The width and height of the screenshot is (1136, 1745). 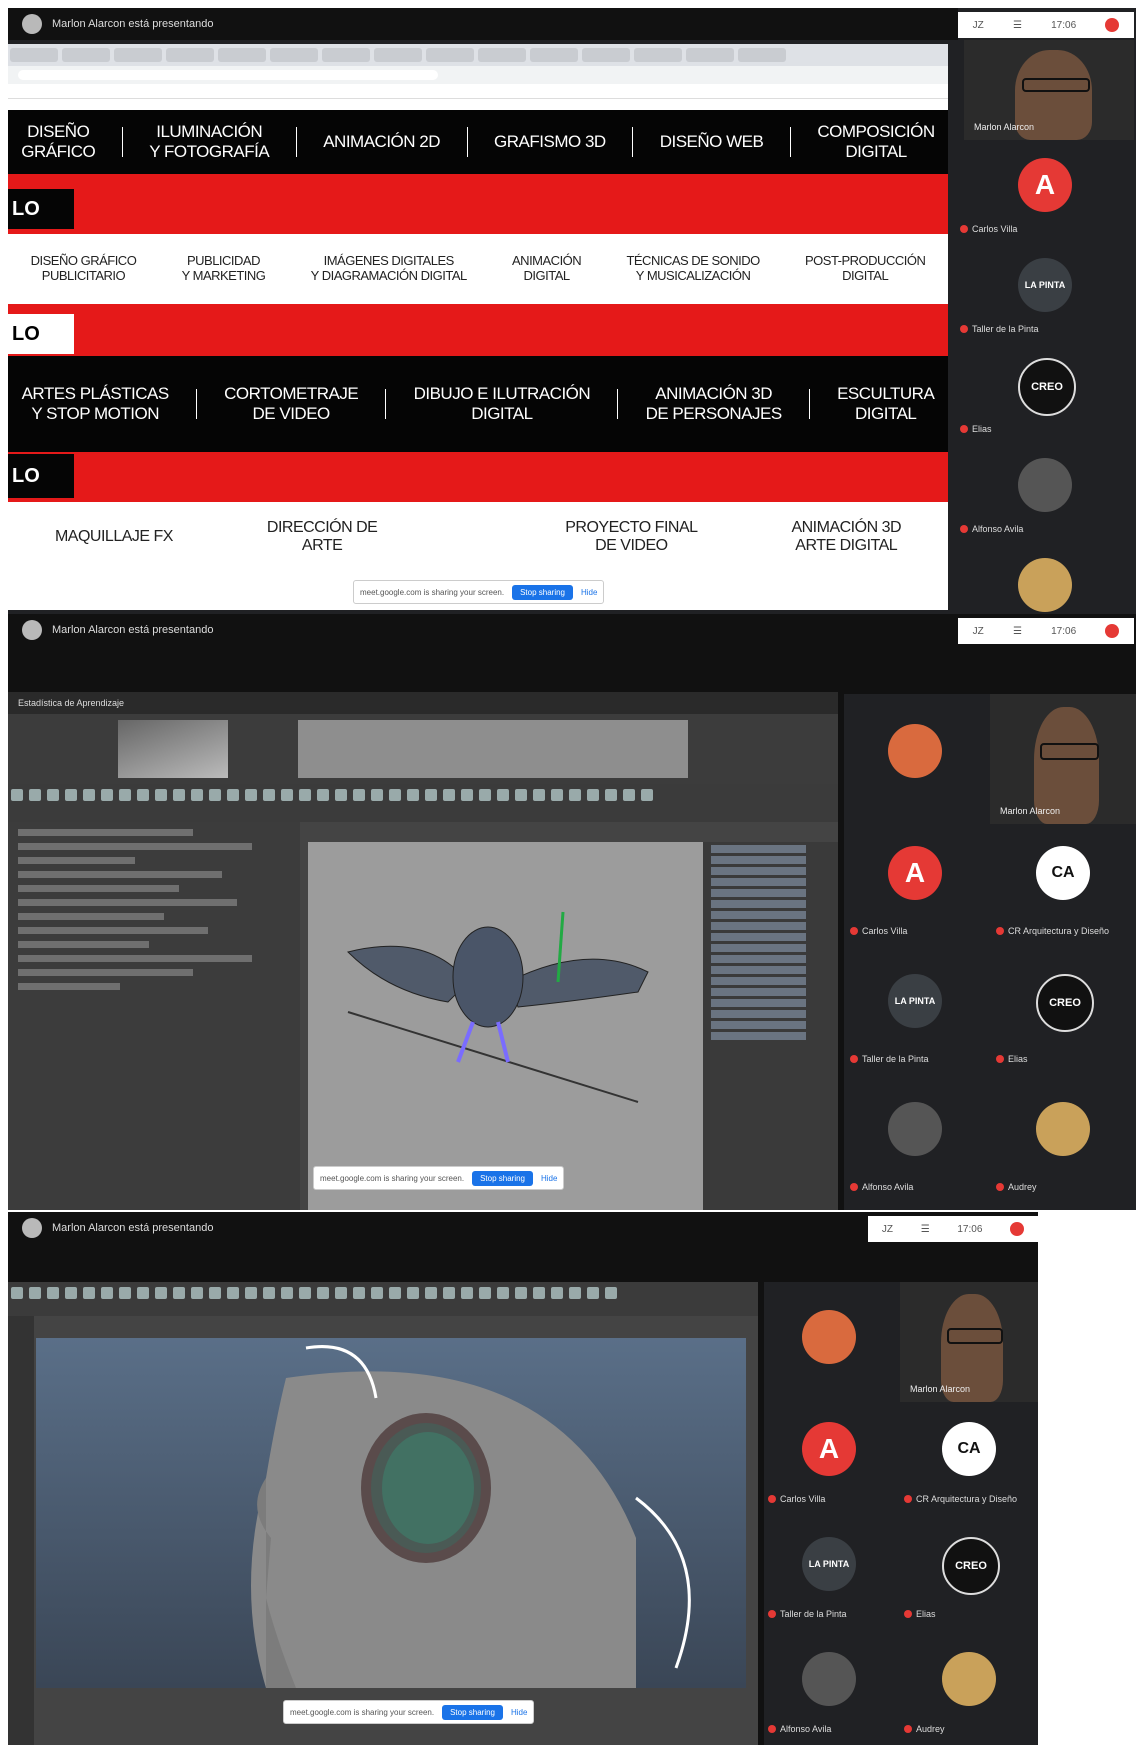 What do you see at coordinates (96, 403) in the screenshot?
I see `course-3-1: ARTES PLÁSTICAS Y STOP MOTION` at bounding box center [96, 403].